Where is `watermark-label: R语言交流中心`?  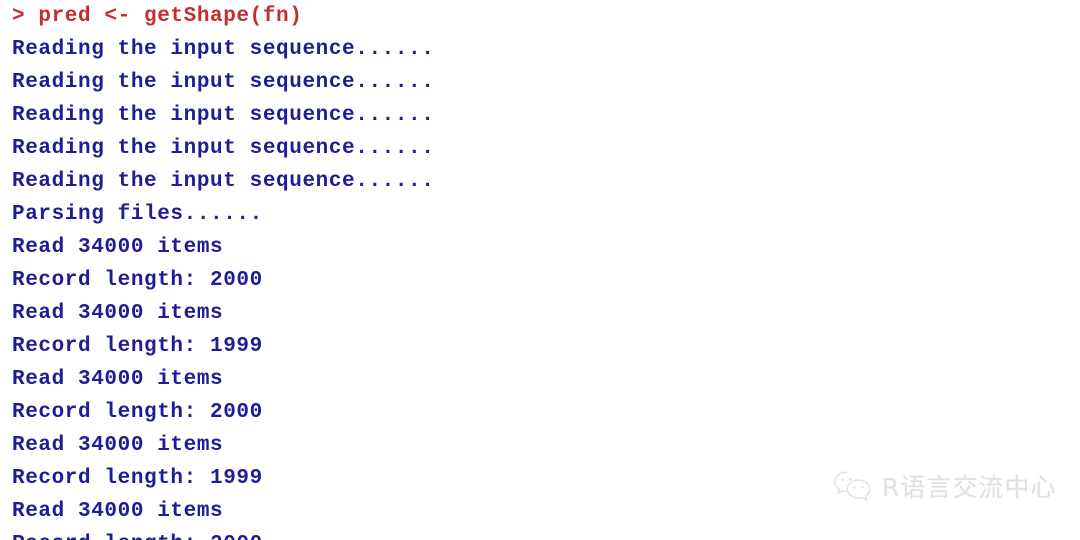 watermark-label: R语言交流中心 is located at coordinates (969, 487).